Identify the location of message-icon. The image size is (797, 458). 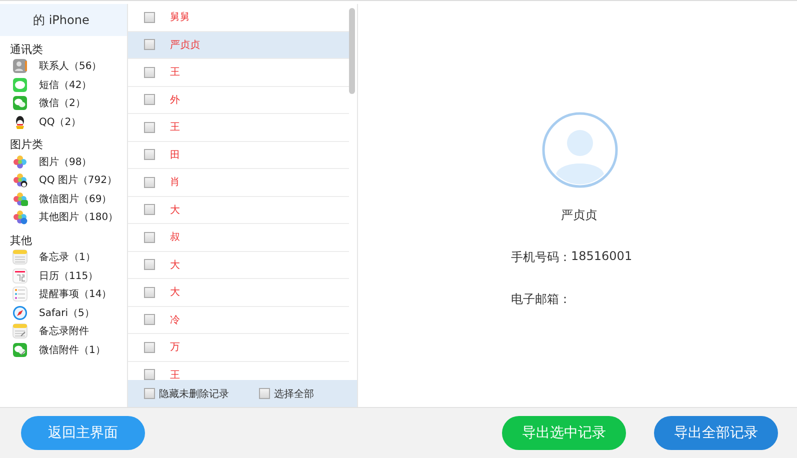
(20, 84).